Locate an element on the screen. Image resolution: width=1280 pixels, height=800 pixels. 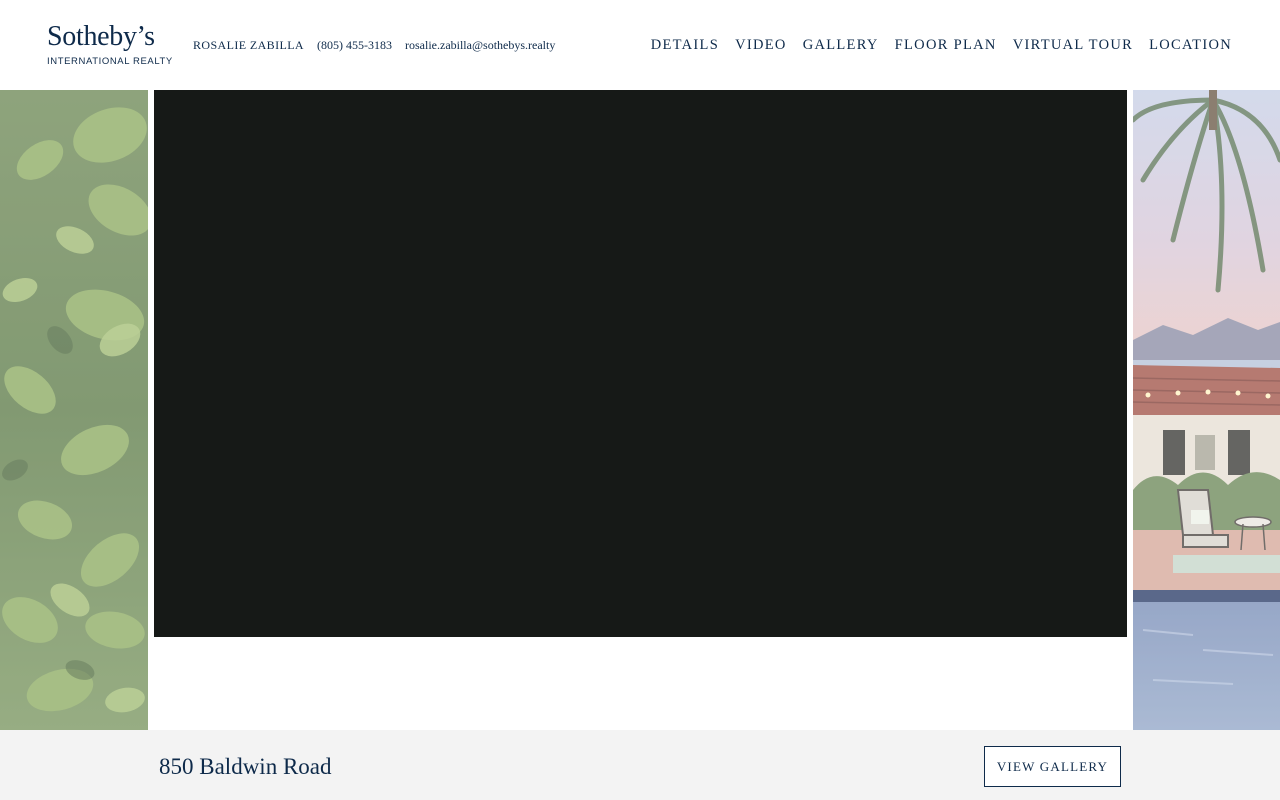
agent-name: ROSALIE ZABILLA is located at coordinates (248, 45).